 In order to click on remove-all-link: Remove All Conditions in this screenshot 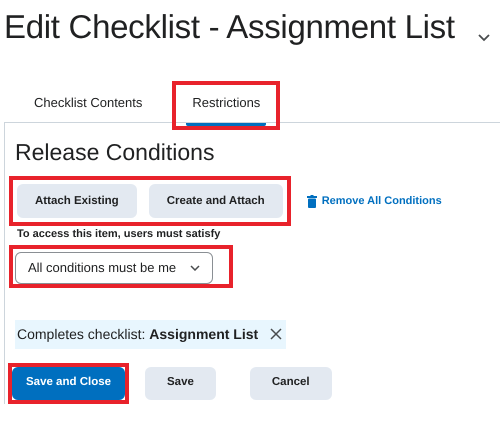, I will do `click(374, 201)`.